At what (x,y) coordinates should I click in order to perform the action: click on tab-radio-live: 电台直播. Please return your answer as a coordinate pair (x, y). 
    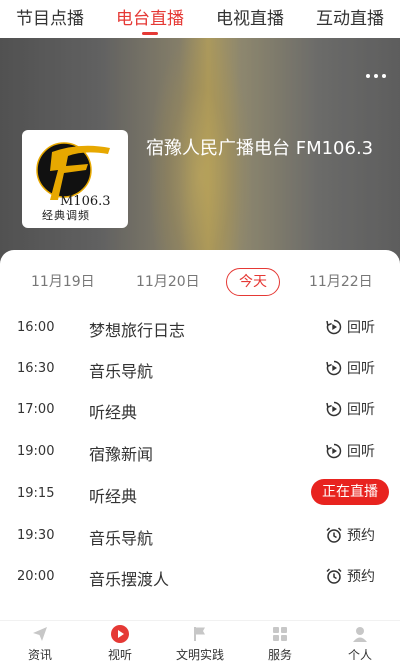
    Looking at the image, I should click on (150, 19).